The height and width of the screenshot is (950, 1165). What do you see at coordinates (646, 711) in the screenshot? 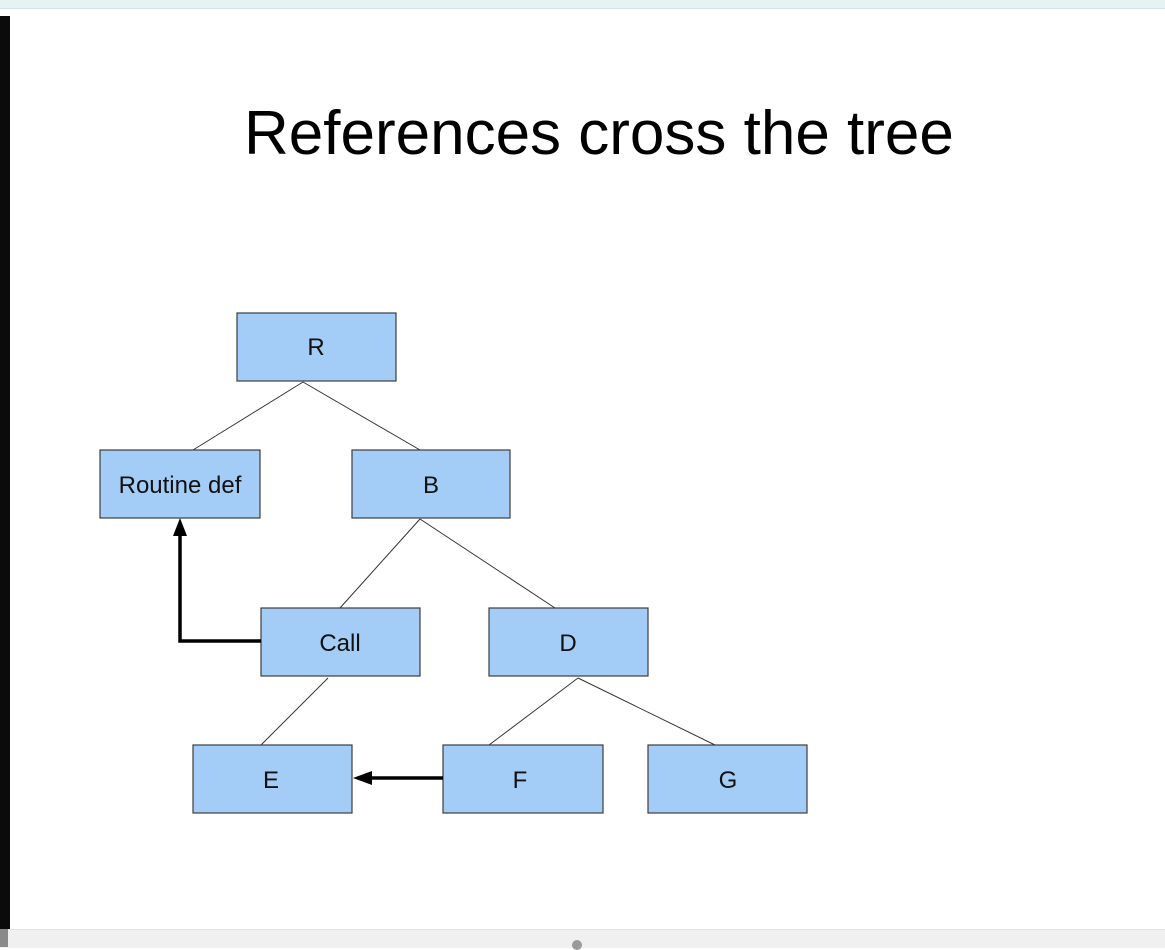
I see `edge-d-g` at bounding box center [646, 711].